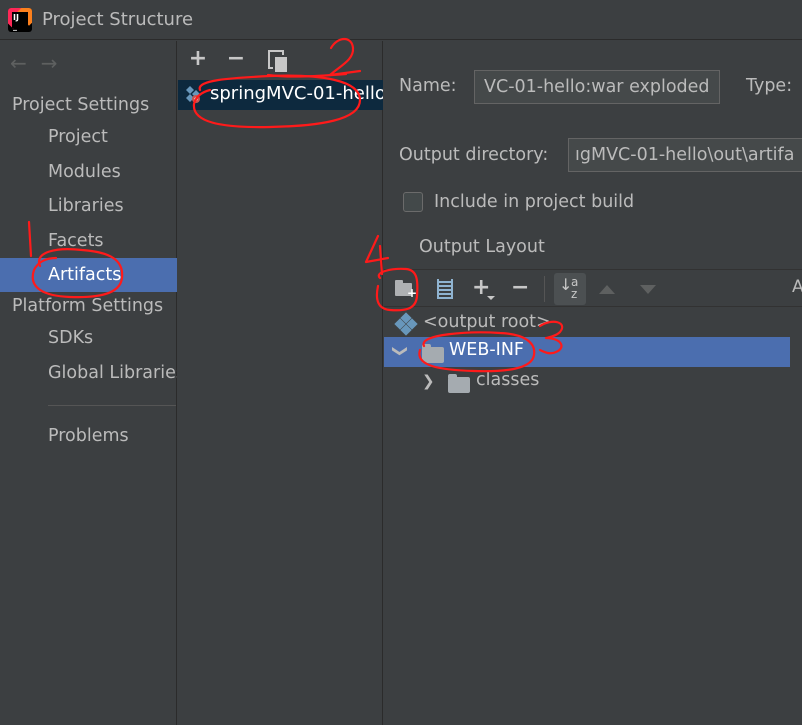 This screenshot has width=802, height=725. I want to click on tree-item-output-root: <output root>, so click(587, 324).